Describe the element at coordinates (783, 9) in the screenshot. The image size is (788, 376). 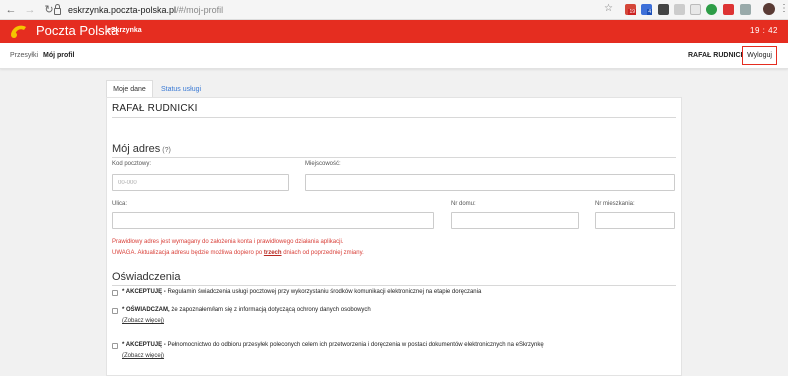
I see `menu-kebab-icon: ⋮` at that location.